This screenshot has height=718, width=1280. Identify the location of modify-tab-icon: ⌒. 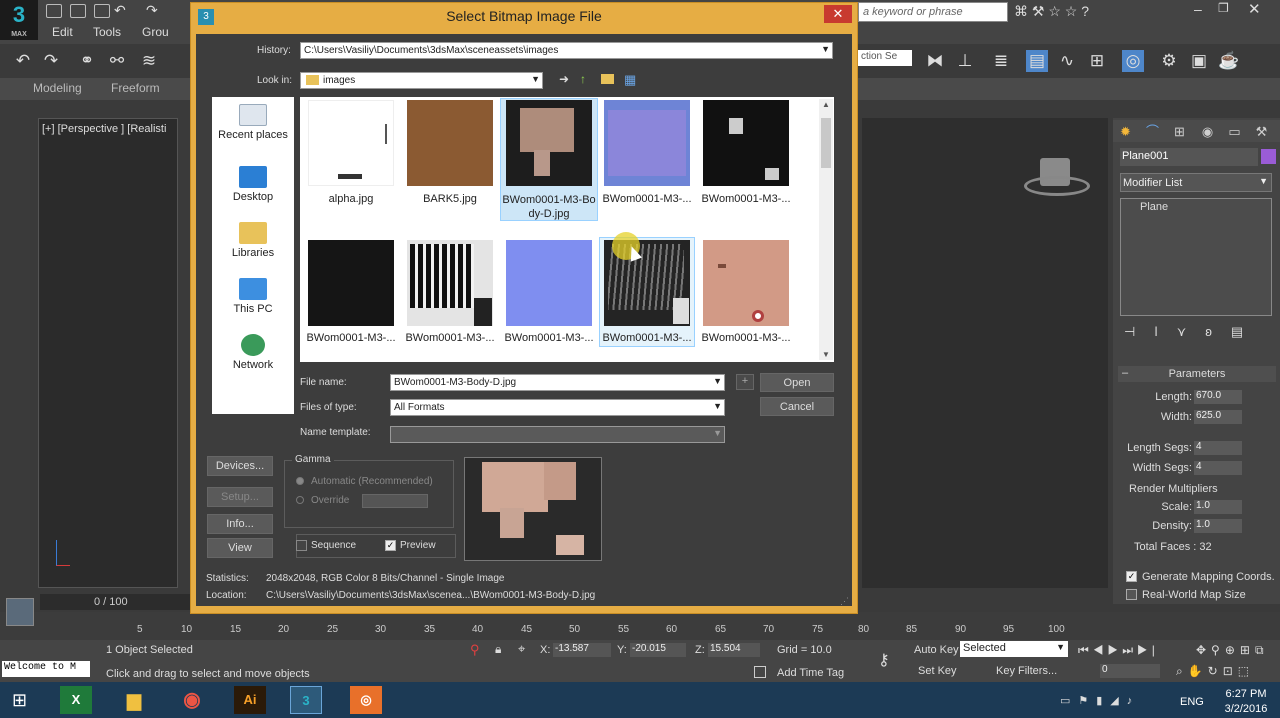
(1152, 131).